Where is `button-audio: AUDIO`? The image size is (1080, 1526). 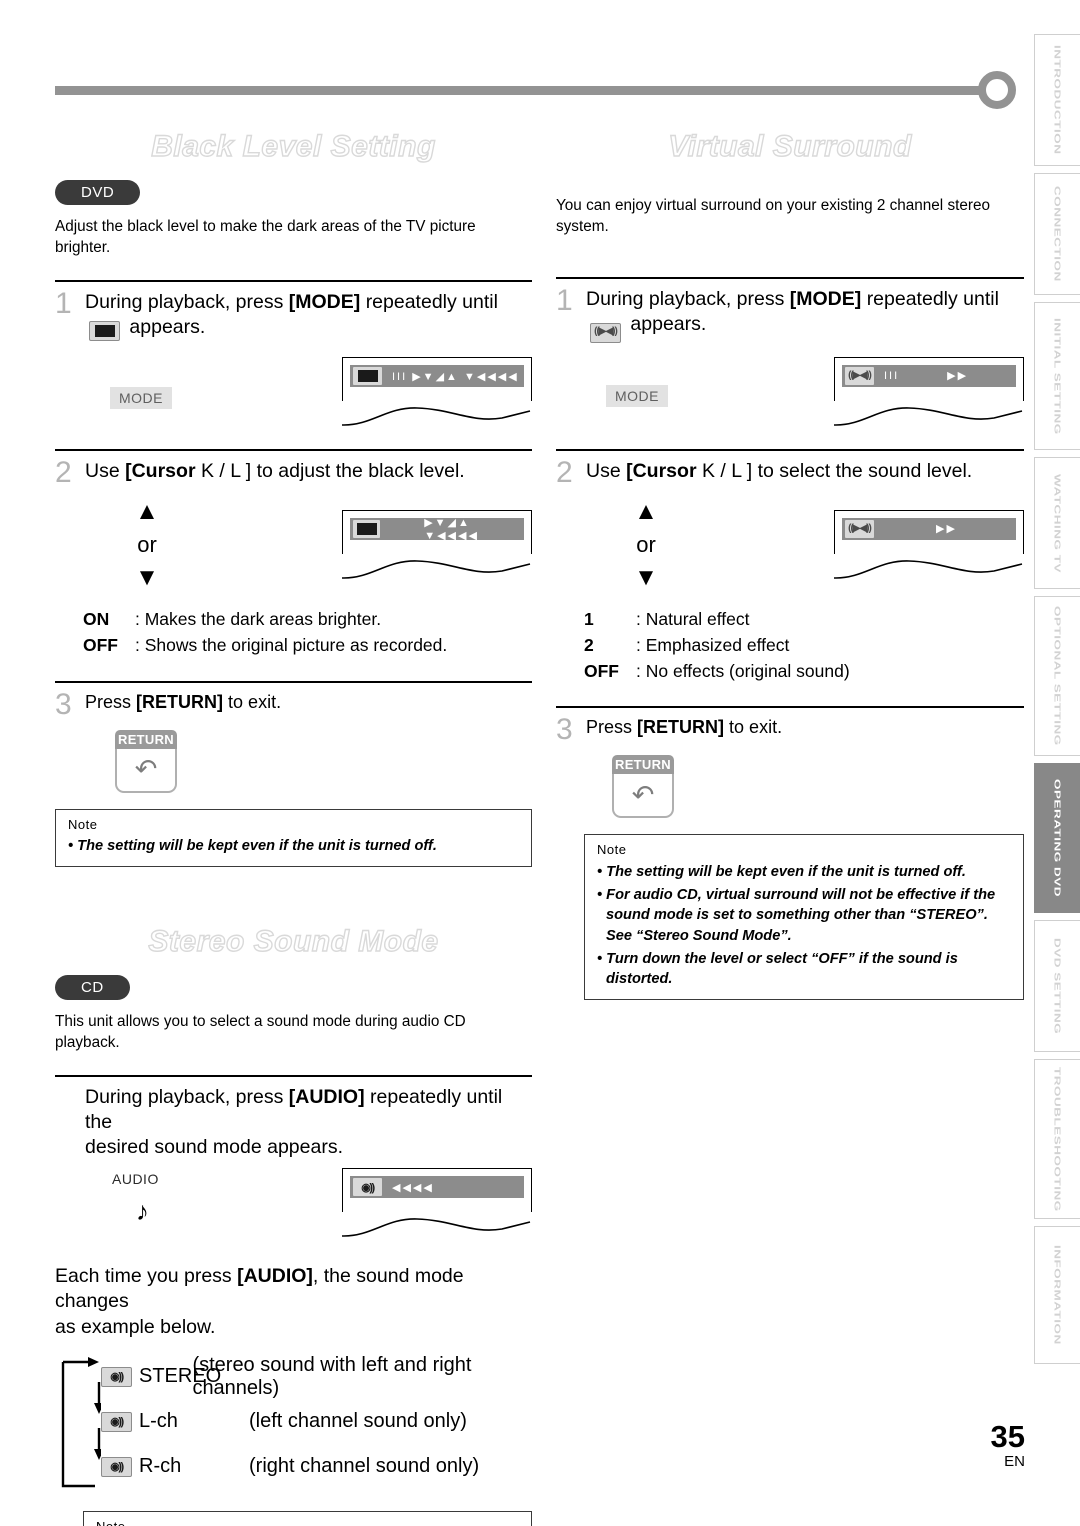 button-audio: AUDIO is located at coordinates (139, 1179).